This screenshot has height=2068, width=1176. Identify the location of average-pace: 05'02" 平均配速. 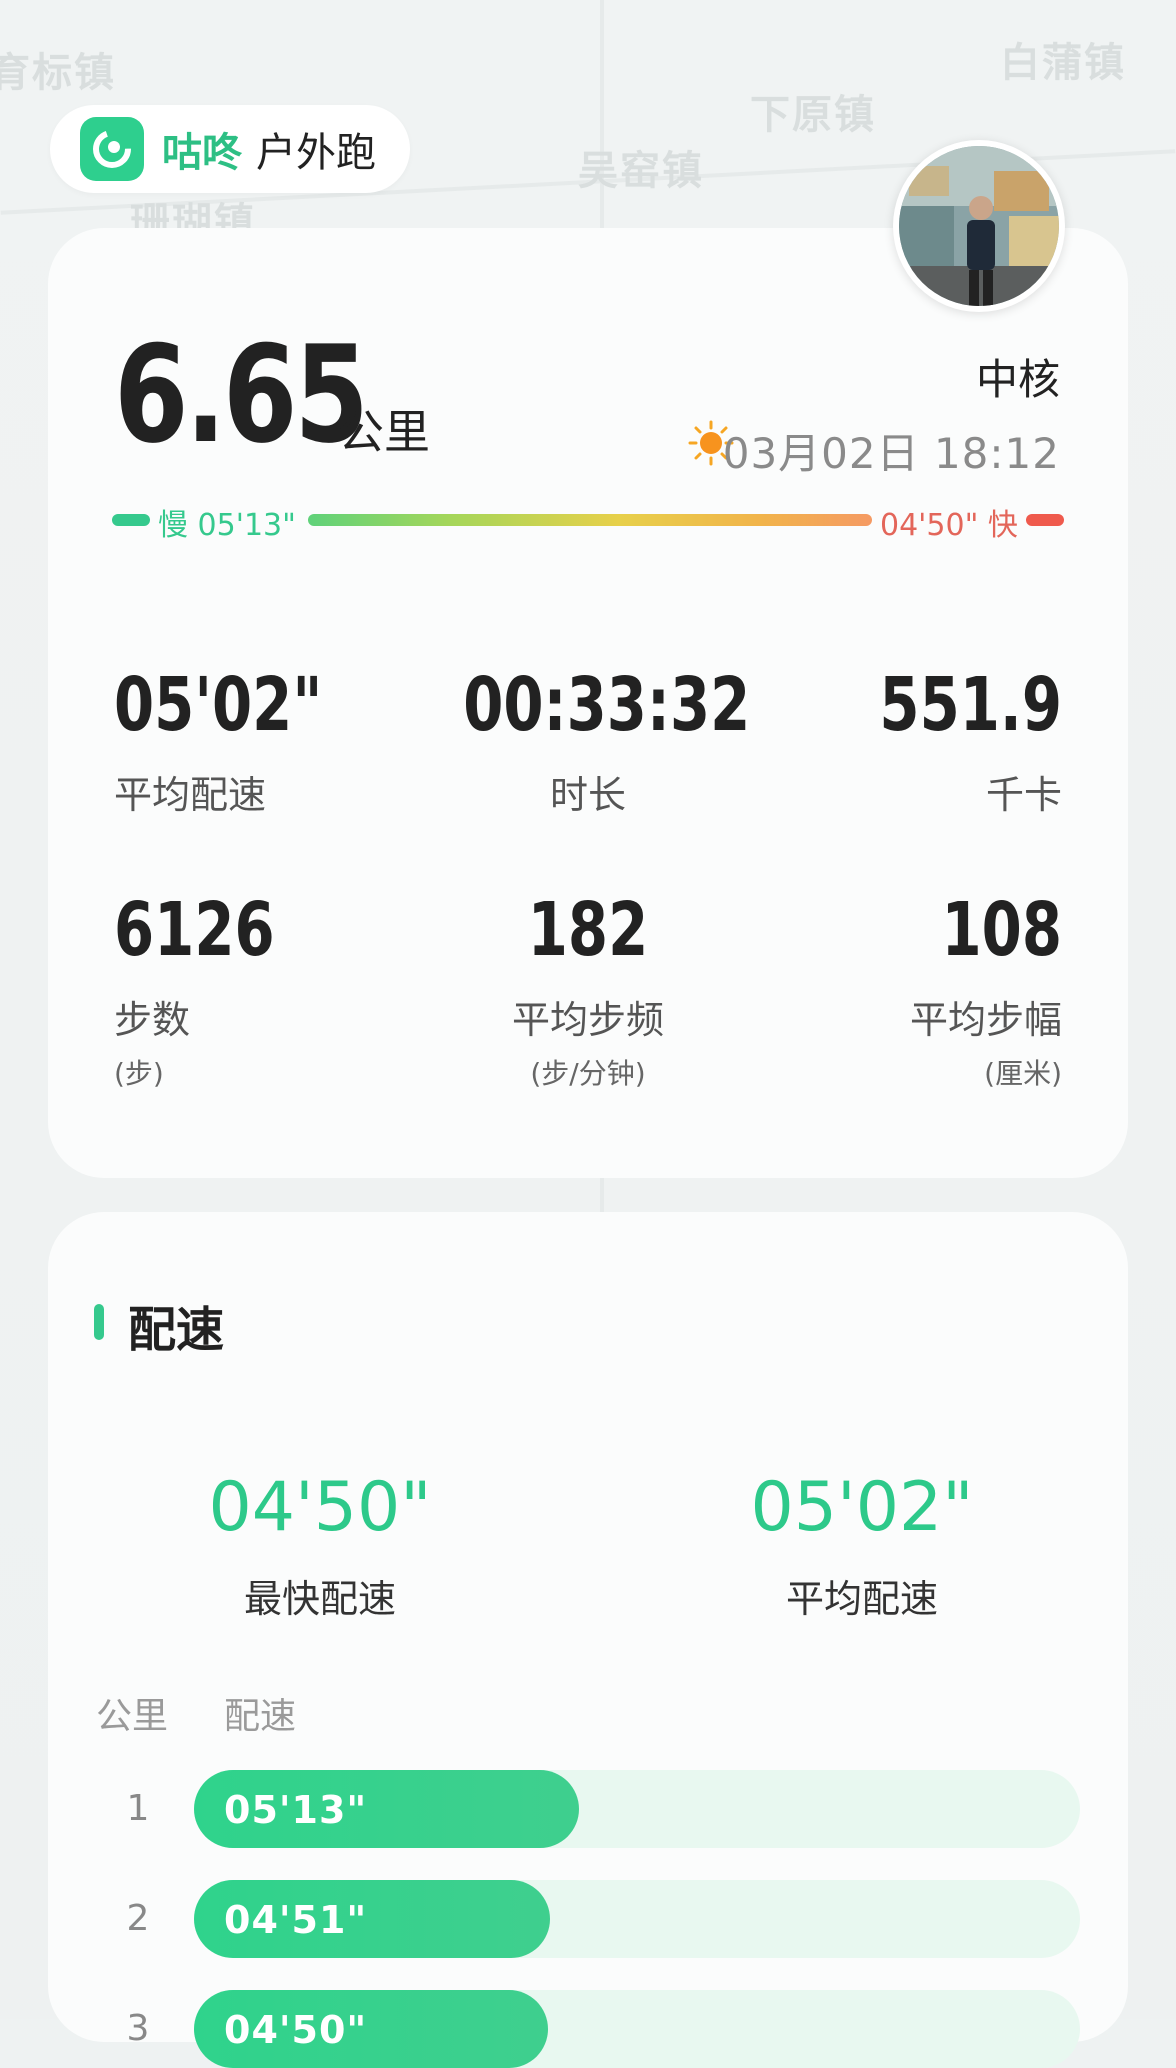
(862, 1548).